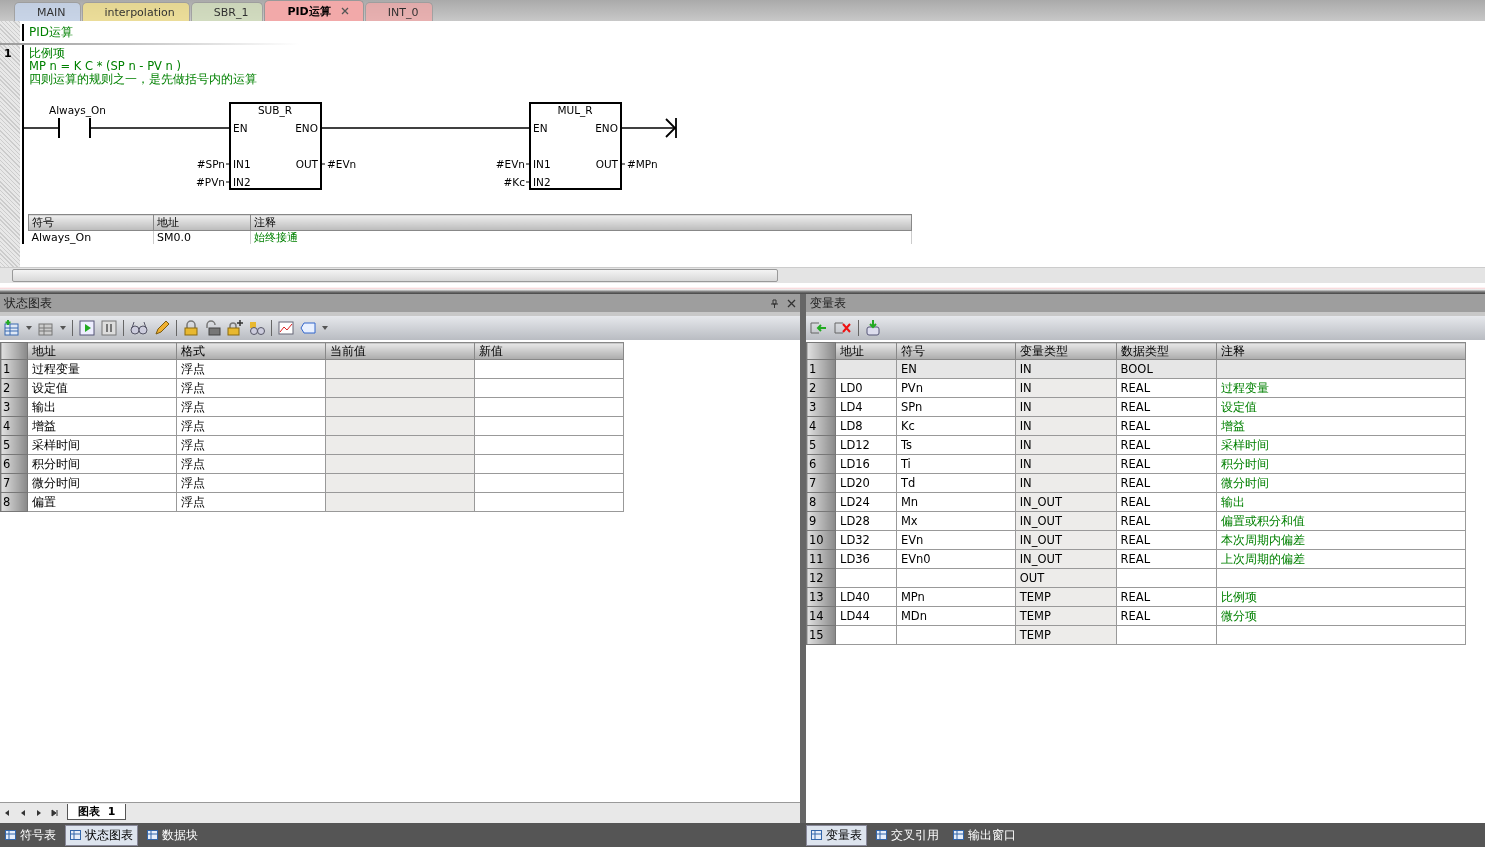  Describe the element at coordinates (907, 835) in the screenshot. I see `window-tab: 交叉引用` at that location.